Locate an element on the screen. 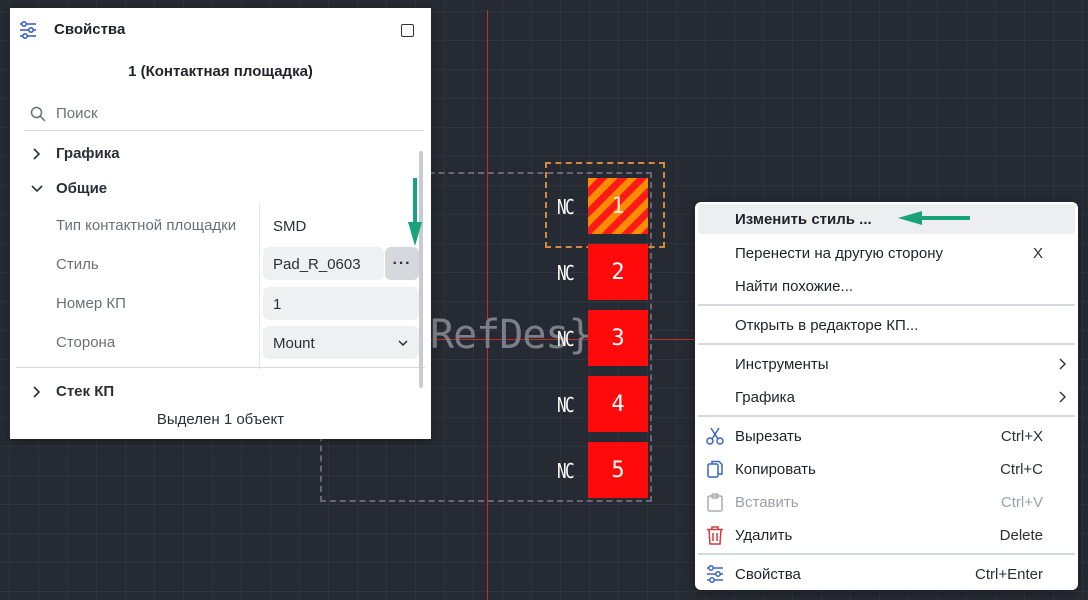 This screenshot has height=600, width=1088. pad-5: 5 is located at coordinates (618, 470).